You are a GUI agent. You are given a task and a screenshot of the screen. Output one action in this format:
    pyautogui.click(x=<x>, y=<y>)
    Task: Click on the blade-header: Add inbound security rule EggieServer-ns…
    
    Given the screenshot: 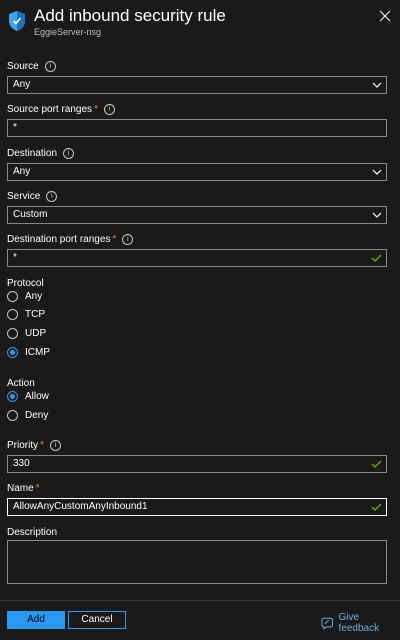 What is the action you would take?
    pyautogui.click(x=200, y=23)
    